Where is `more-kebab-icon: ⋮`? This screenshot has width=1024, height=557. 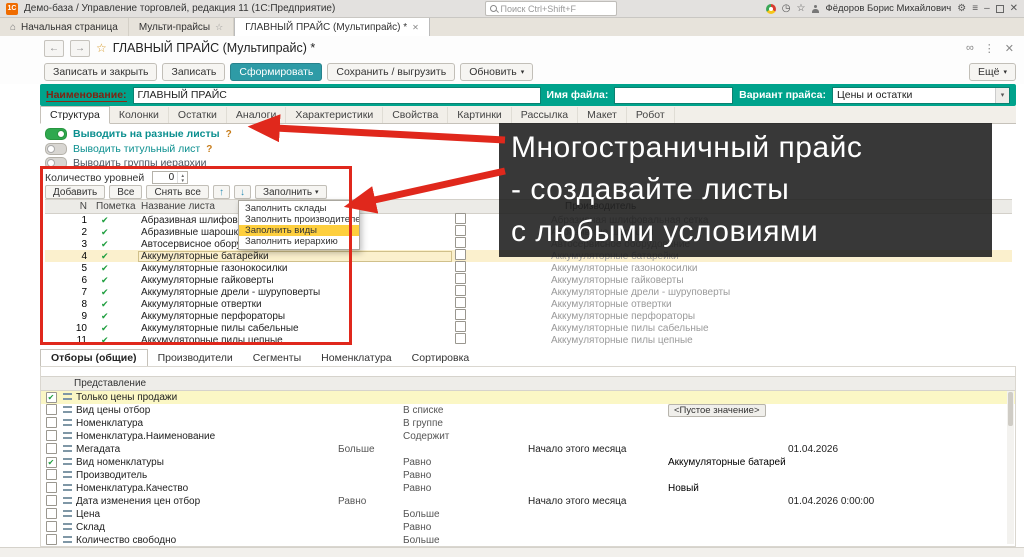 more-kebab-icon: ⋮ is located at coordinates (989, 48).